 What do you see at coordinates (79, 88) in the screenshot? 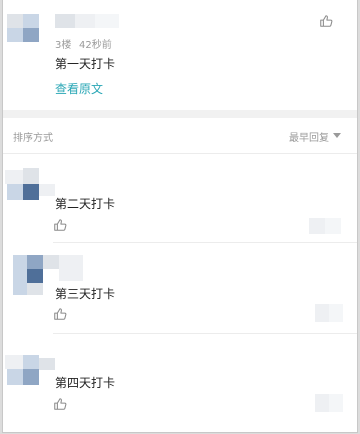
I see `view-original-link: 查看原文` at bounding box center [79, 88].